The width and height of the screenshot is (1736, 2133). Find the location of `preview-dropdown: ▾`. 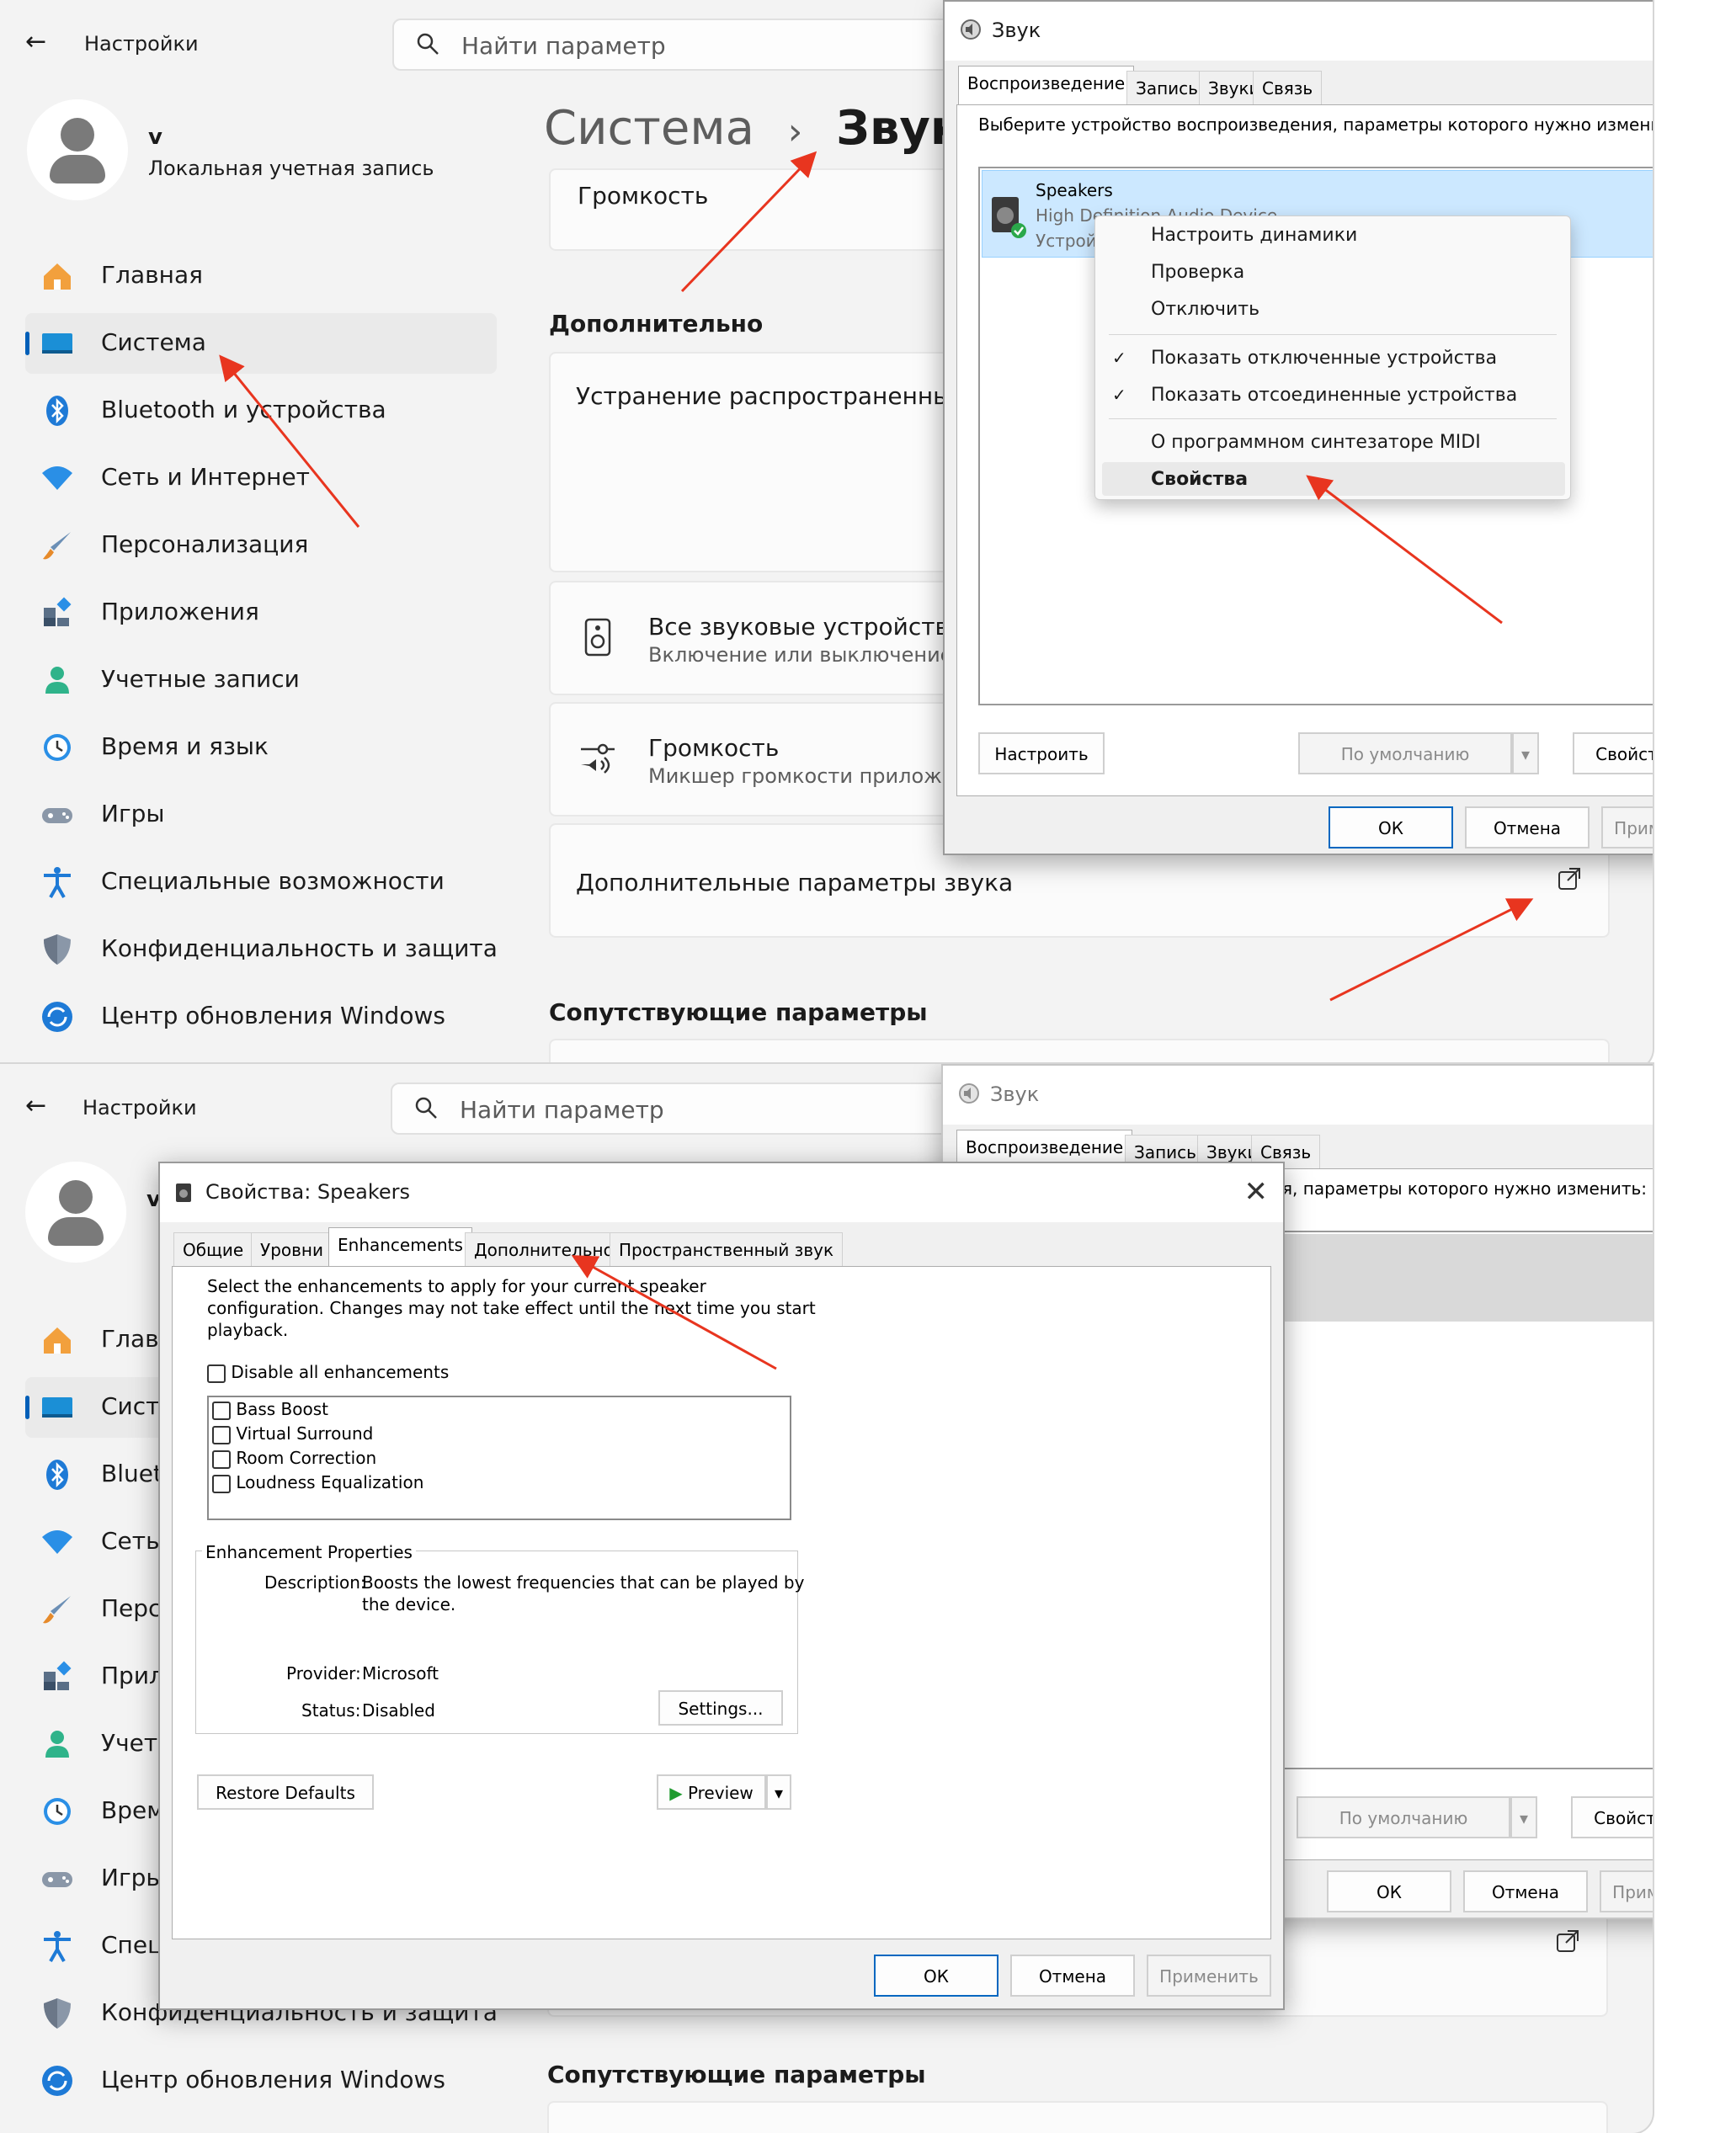

preview-dropdown: ▾ is located at coordinates (778, 1792).